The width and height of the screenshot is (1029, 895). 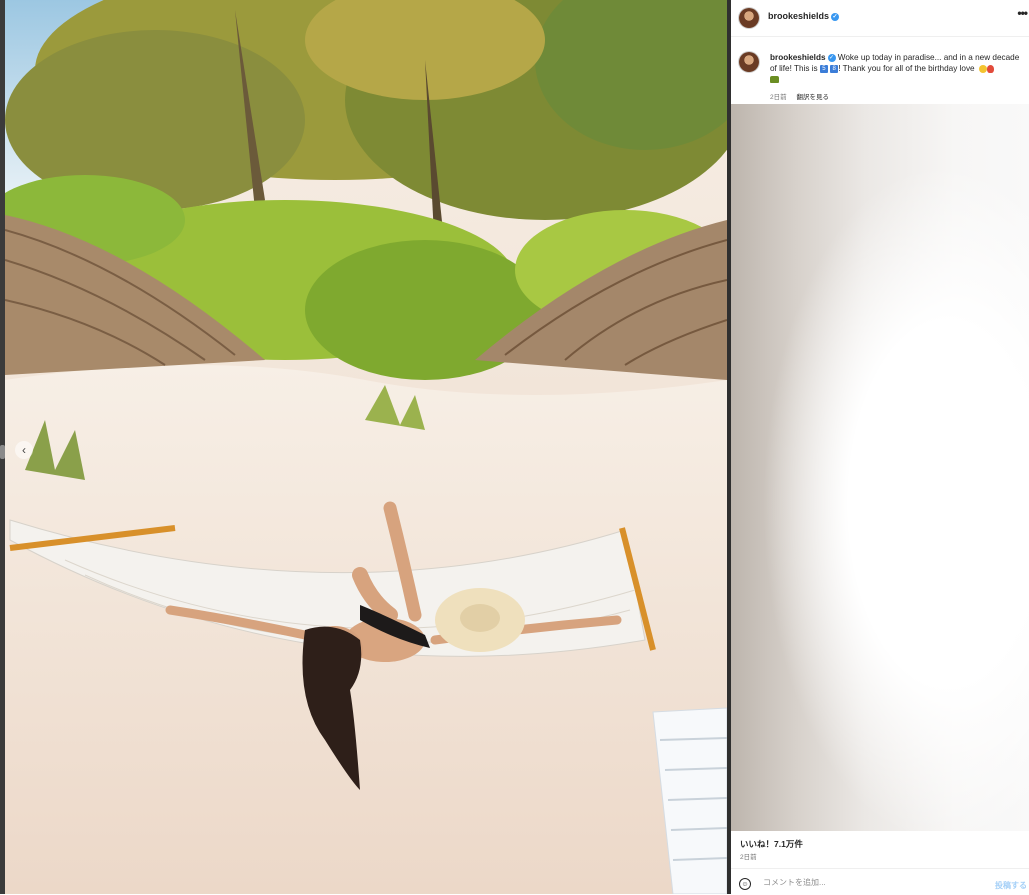 What do you see at coordinates (812, 97) in the screenshot?
I see `translate-link: 翻訳を見る` at bounding box center [812, 97].